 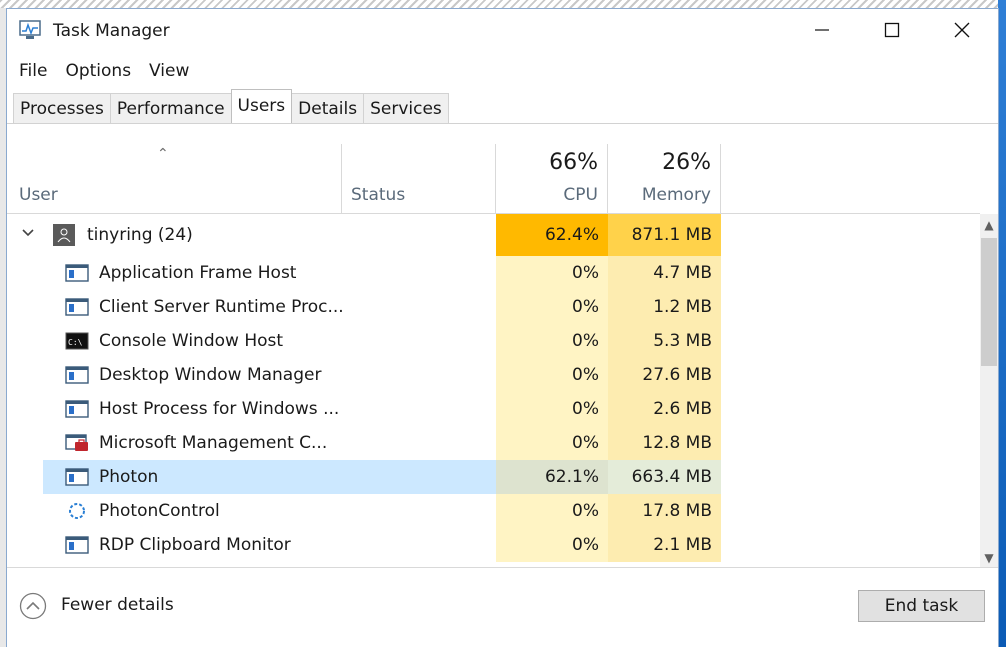 I want to click on menu-bar: File Options View, so click(x=102, y=71).